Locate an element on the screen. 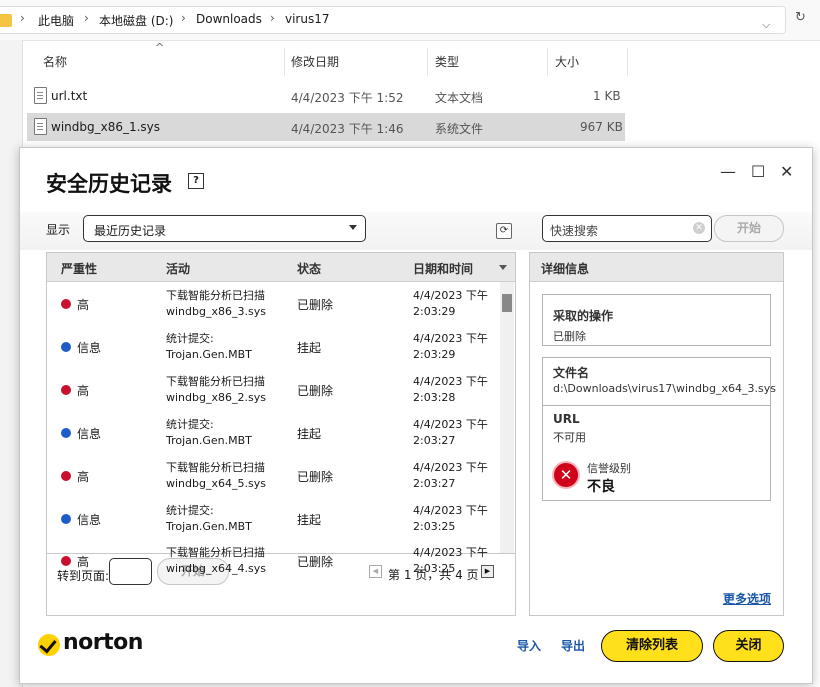 Image resolution: width=820 pixels, height=687 pixels. minimize-icon: — is located at coordinates (728, 171).